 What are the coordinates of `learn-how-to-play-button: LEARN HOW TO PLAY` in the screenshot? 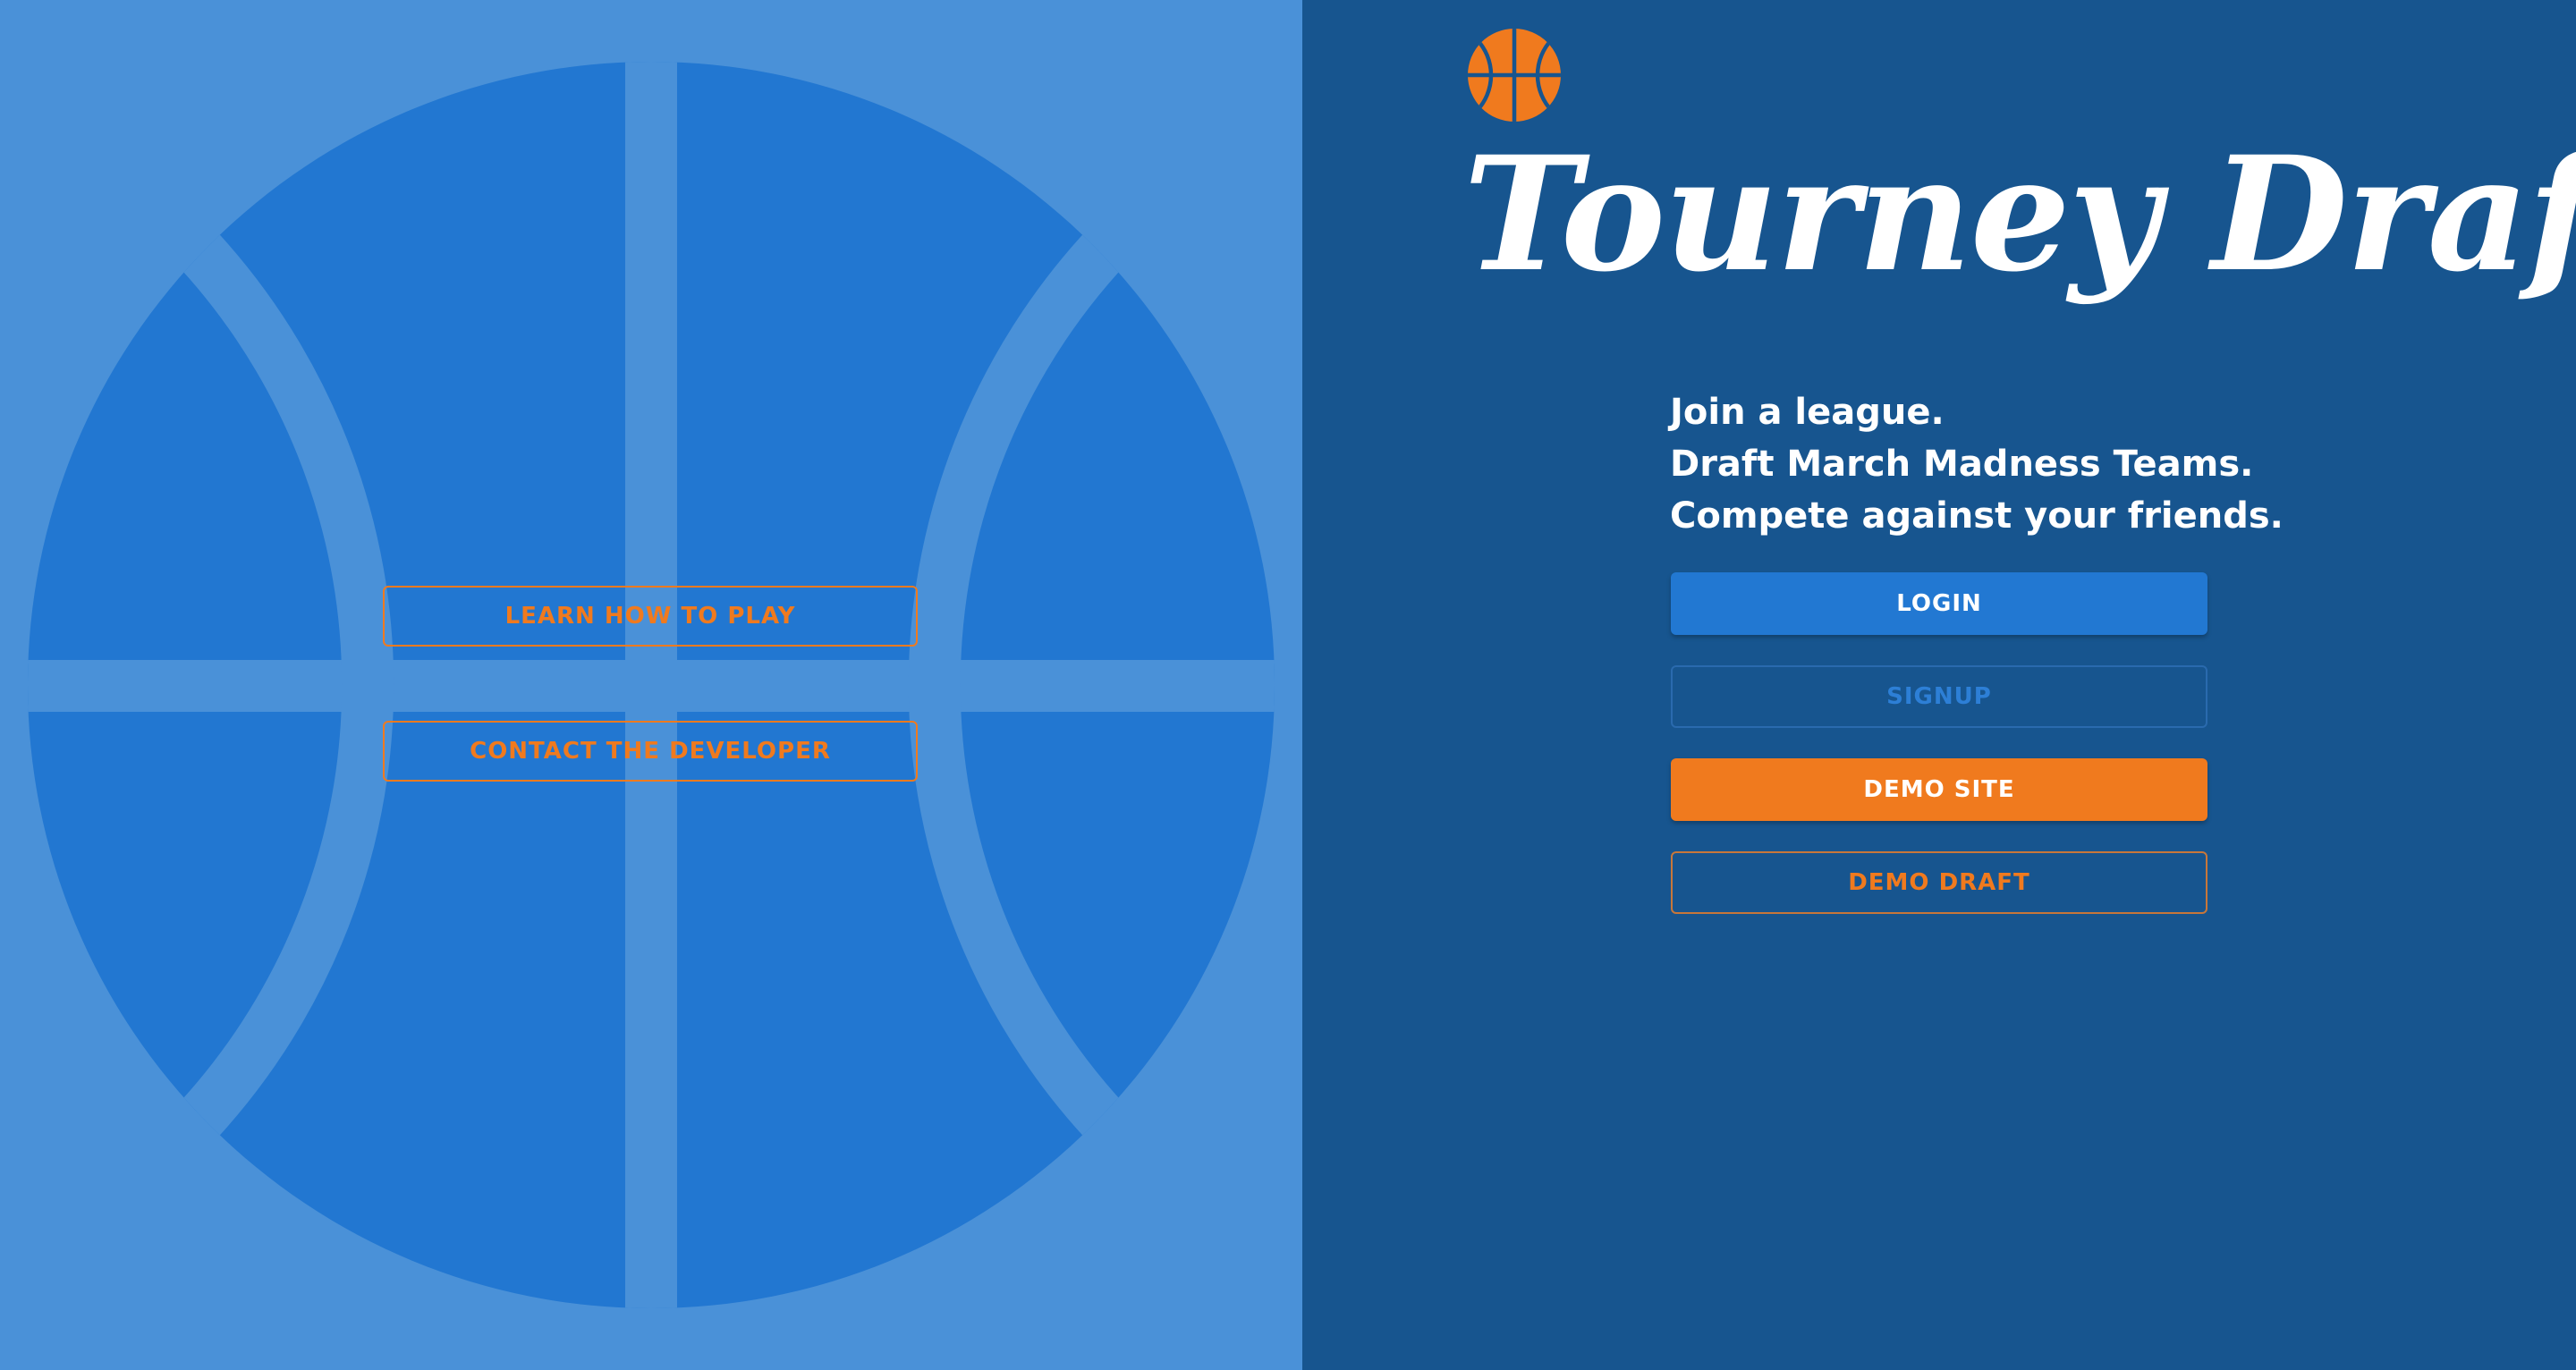 It's located at (650, 616).